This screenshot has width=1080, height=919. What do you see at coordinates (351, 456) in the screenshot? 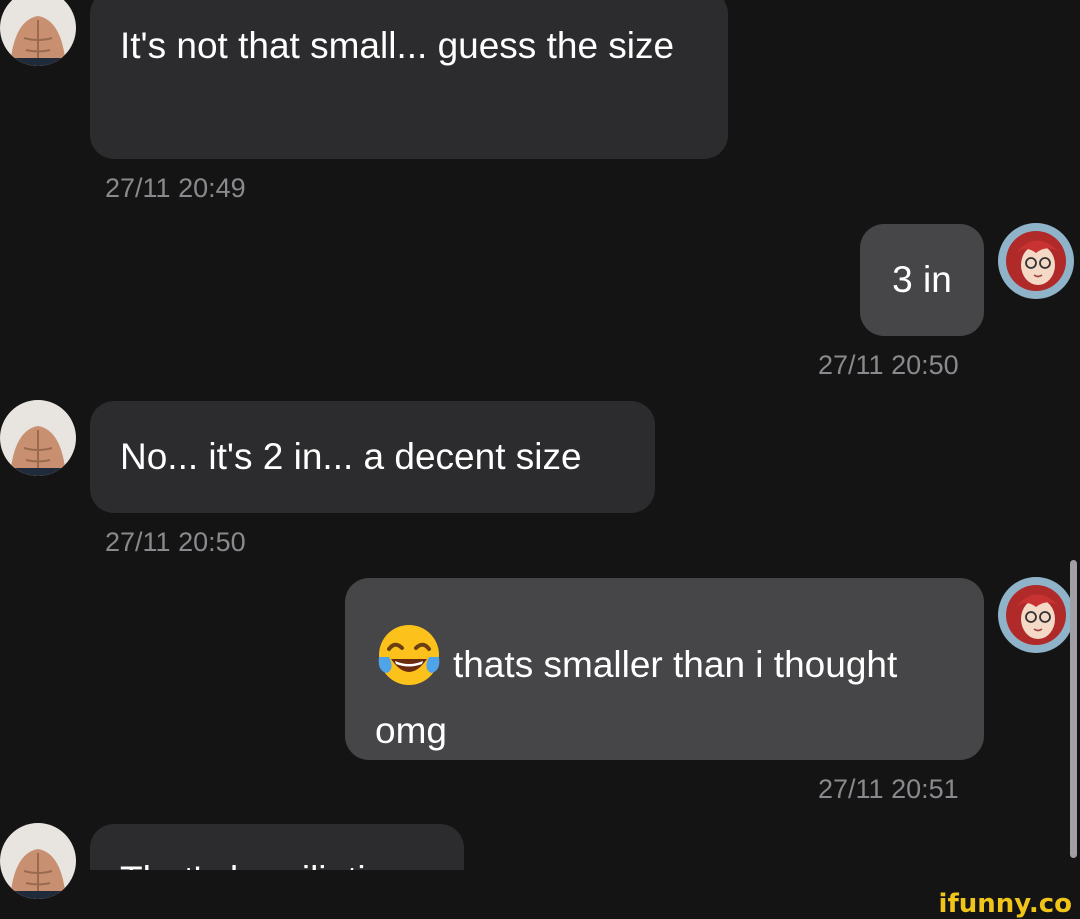
I see `message-text: No... it's 2 in... a decent size` at bounding box center [351, 456].